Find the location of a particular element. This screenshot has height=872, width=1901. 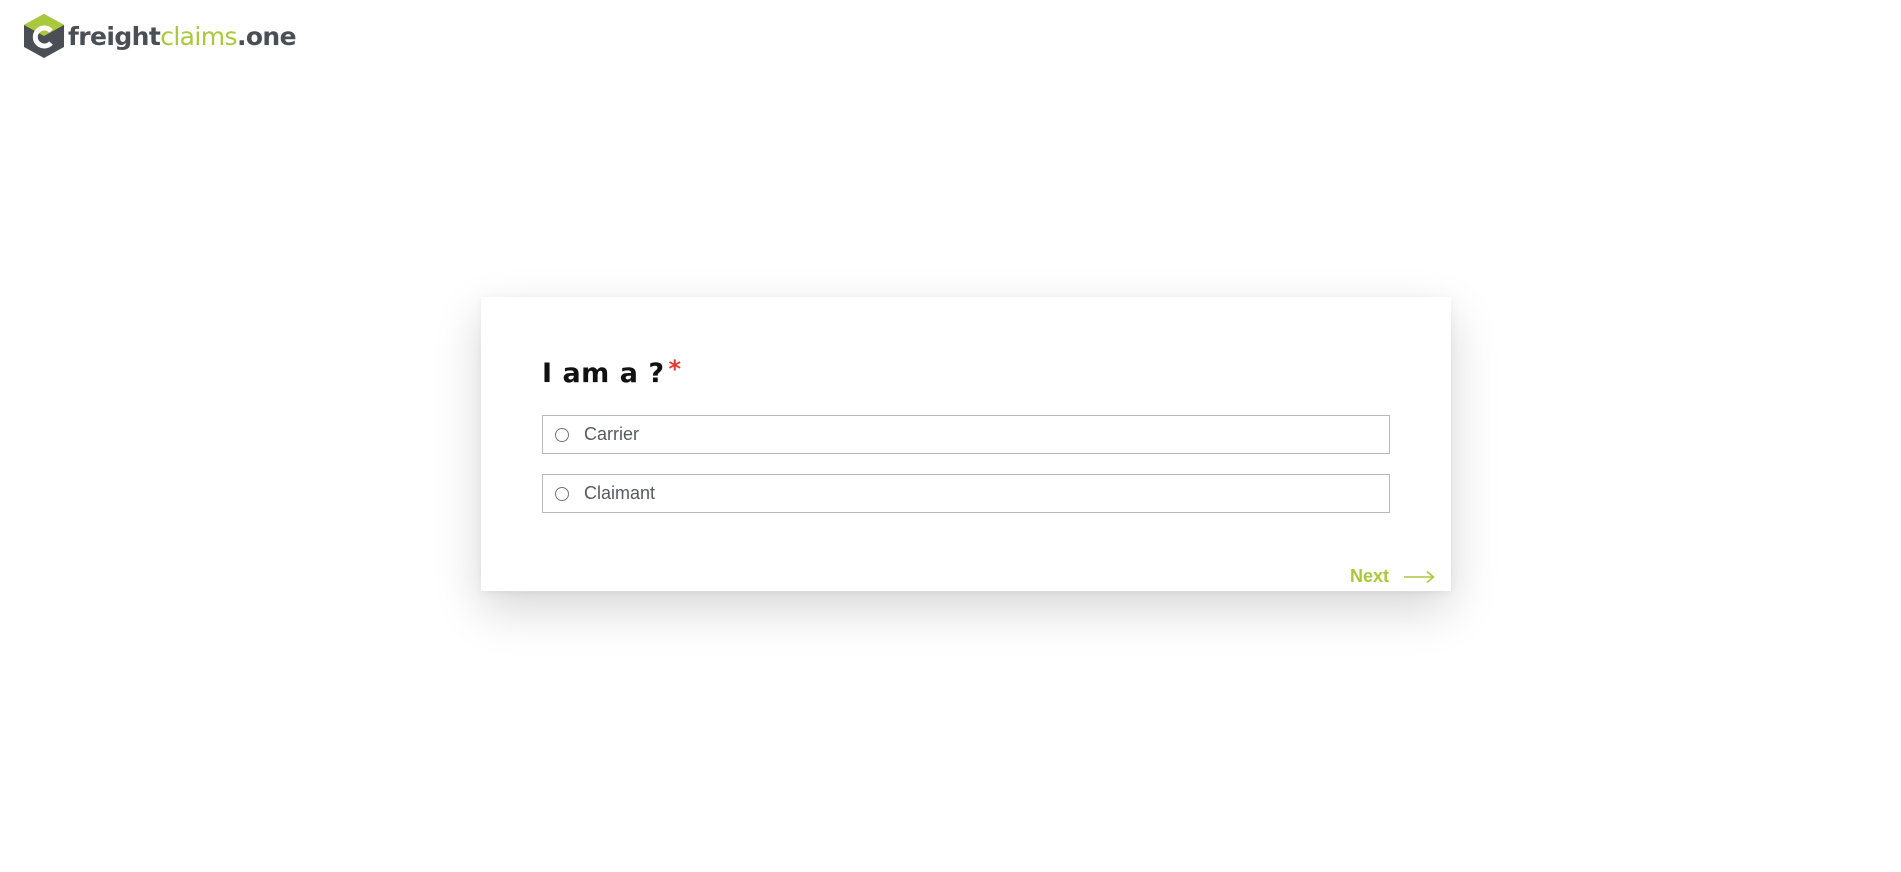

question-title: I am a ? * is located at coordinates (612, 372).